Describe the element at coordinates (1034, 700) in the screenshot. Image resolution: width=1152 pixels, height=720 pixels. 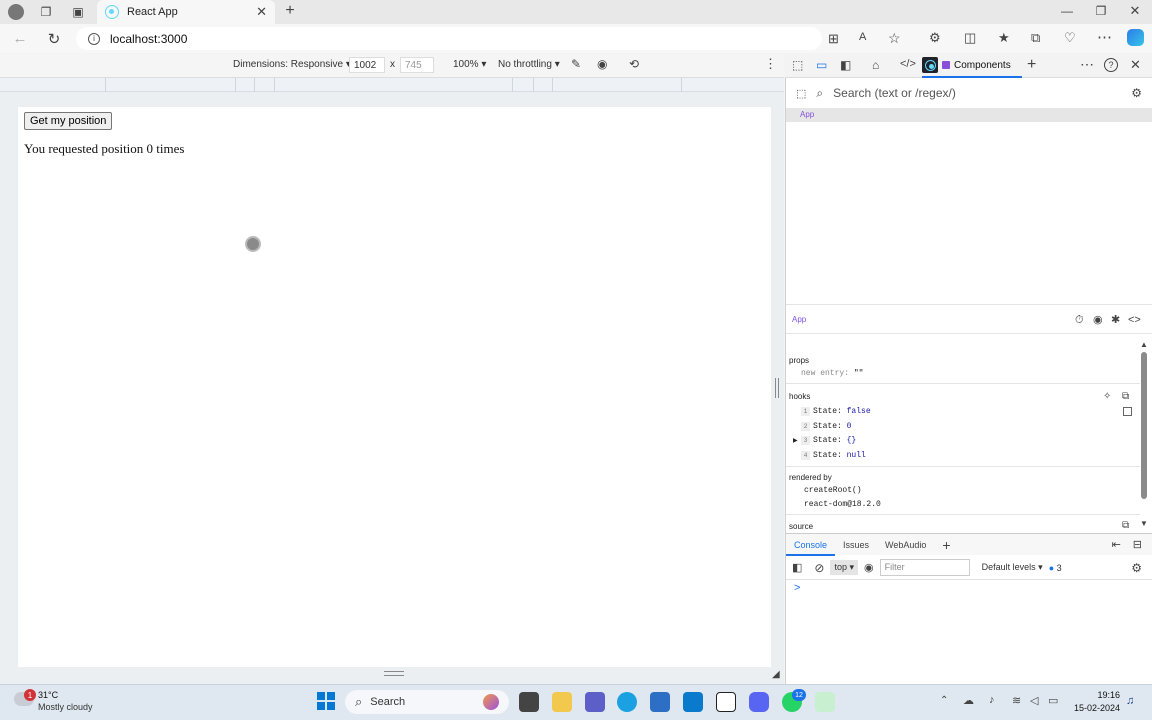
I see `volume-icon: ◁` at that location.